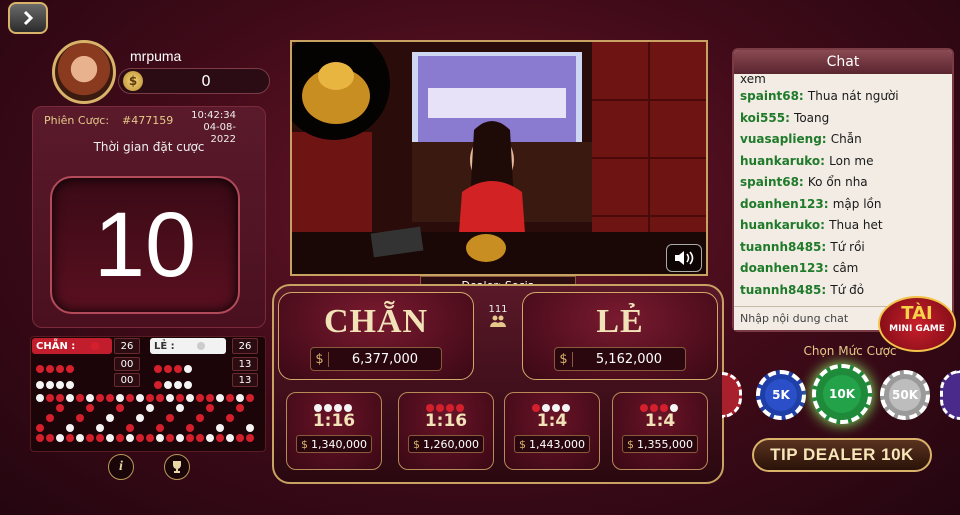 The height and width of the screenshot is (515, 960). I want to click on chat-text: Tứ đỏ, so click(847, 289).